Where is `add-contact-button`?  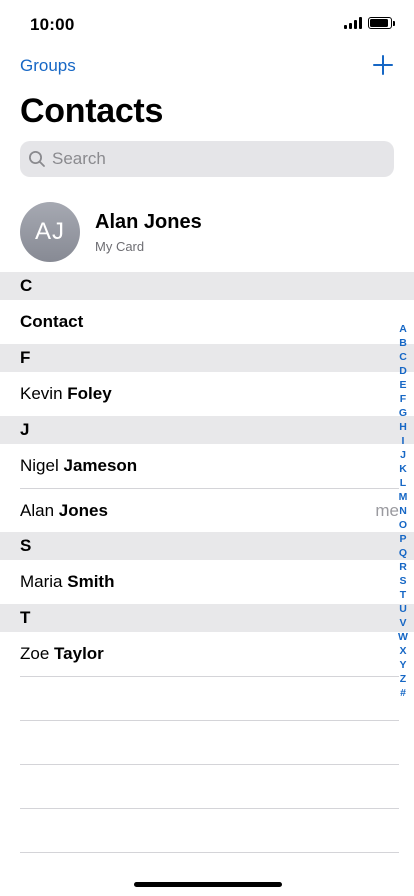 add-contact-button is located at coordinates (383, 66).